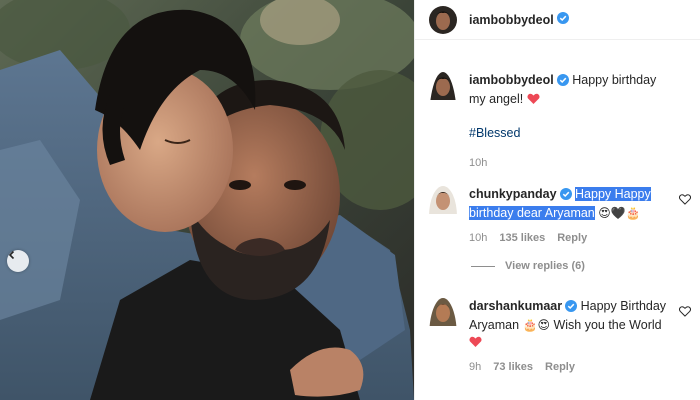  Describe the element at coordinates (513, 194) in the screenshot. I see `commenter-username: chunkypanday` at that location.